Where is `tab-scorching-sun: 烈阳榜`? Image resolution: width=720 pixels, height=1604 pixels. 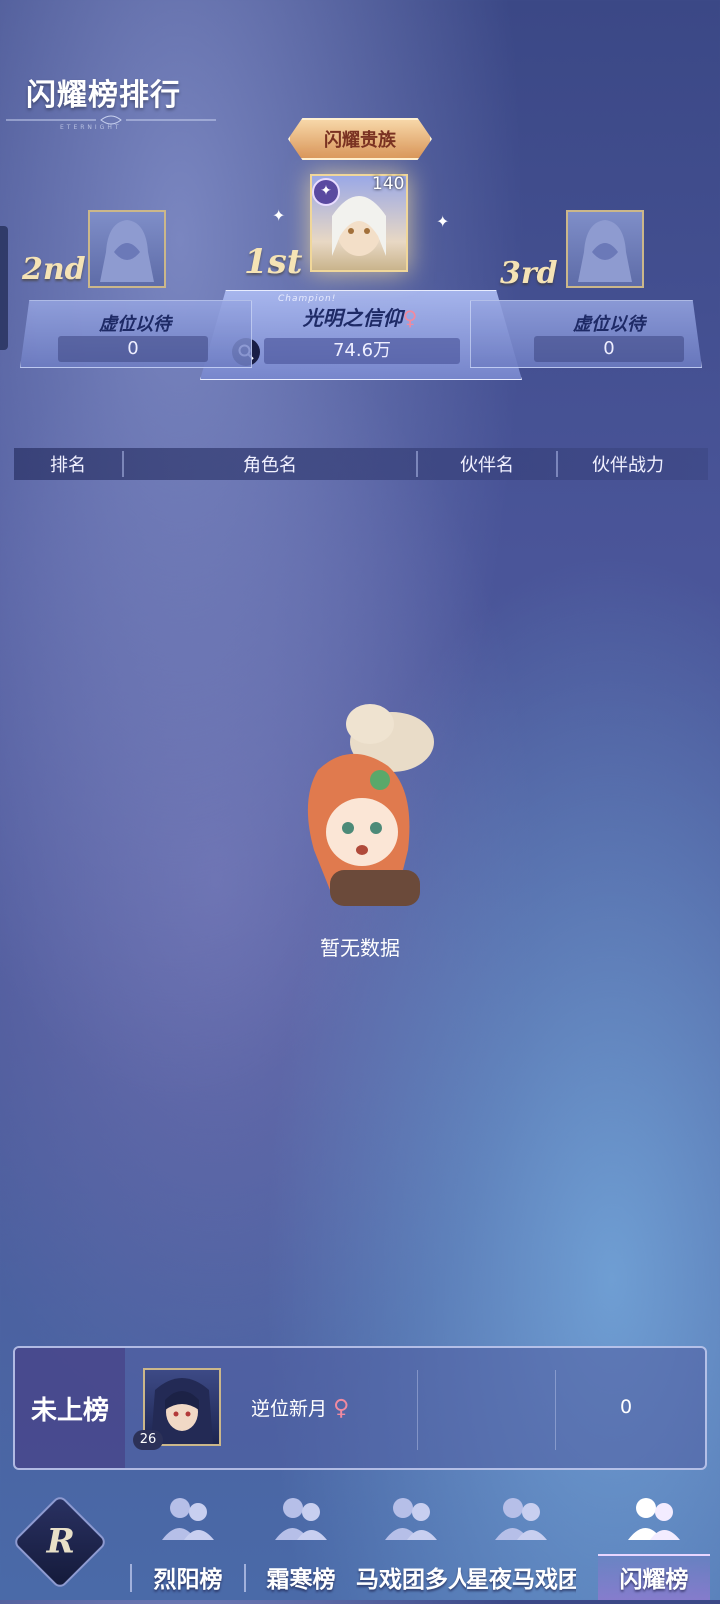 tab-scorching-sun: 烈阳榜 is located at coordinates (188, 1537).